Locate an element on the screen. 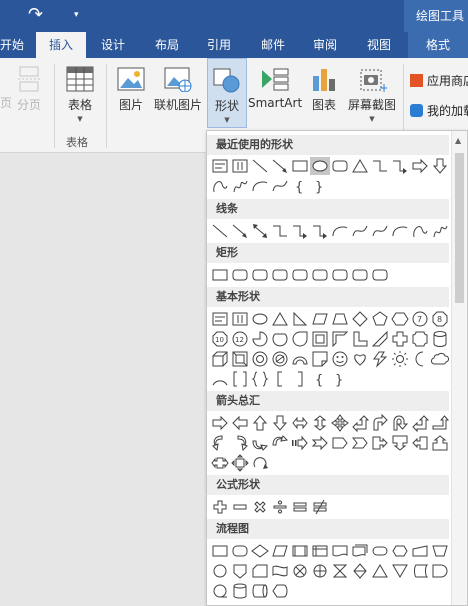 This screenshot has width=468, height=606. table-button: 表格 ▼ is located at coordinates (80, 90).